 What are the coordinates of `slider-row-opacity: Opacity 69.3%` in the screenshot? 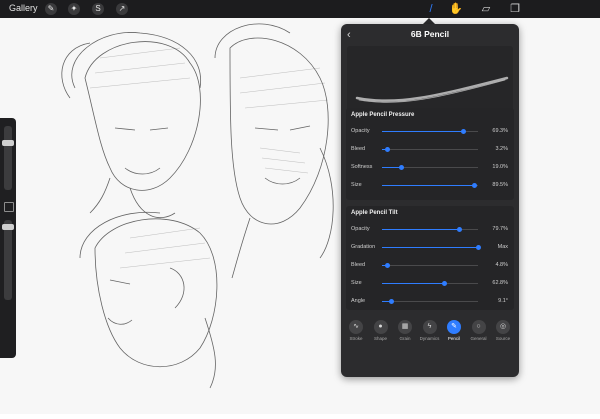 It's located at (430, 132).